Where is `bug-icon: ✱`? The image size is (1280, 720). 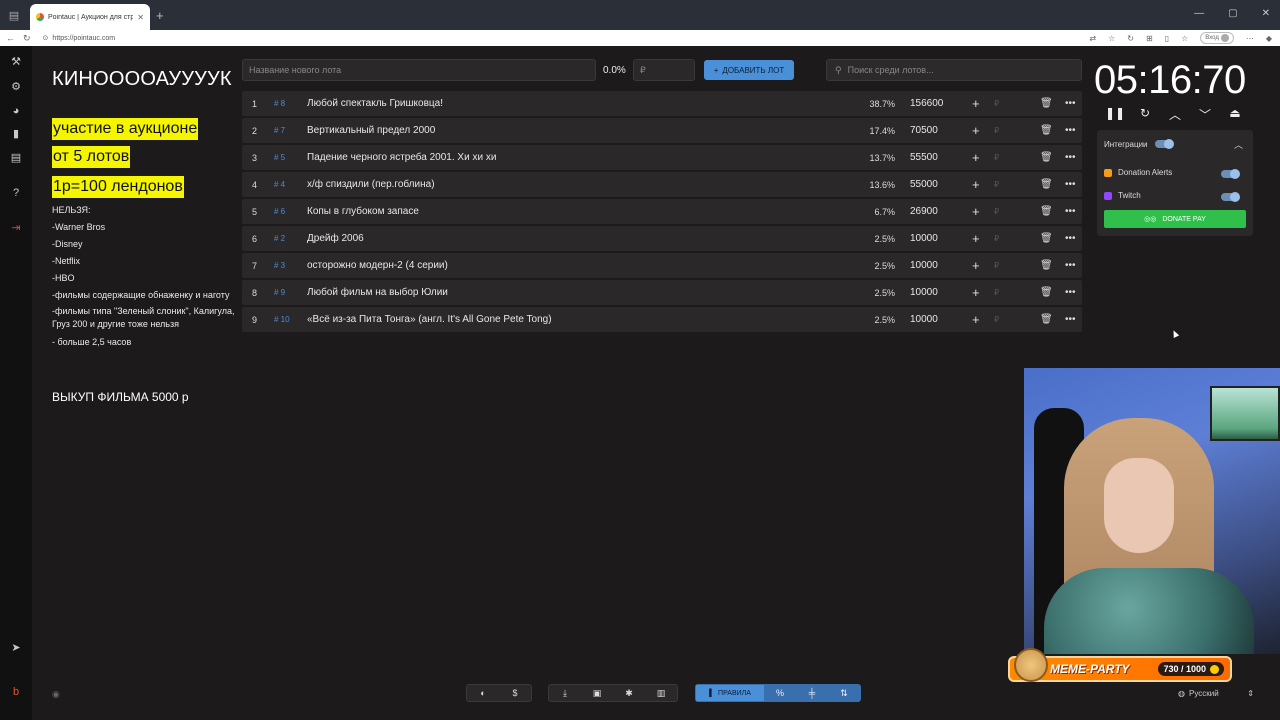
bug-icon: ✱ is located at coordinates (629, 693).